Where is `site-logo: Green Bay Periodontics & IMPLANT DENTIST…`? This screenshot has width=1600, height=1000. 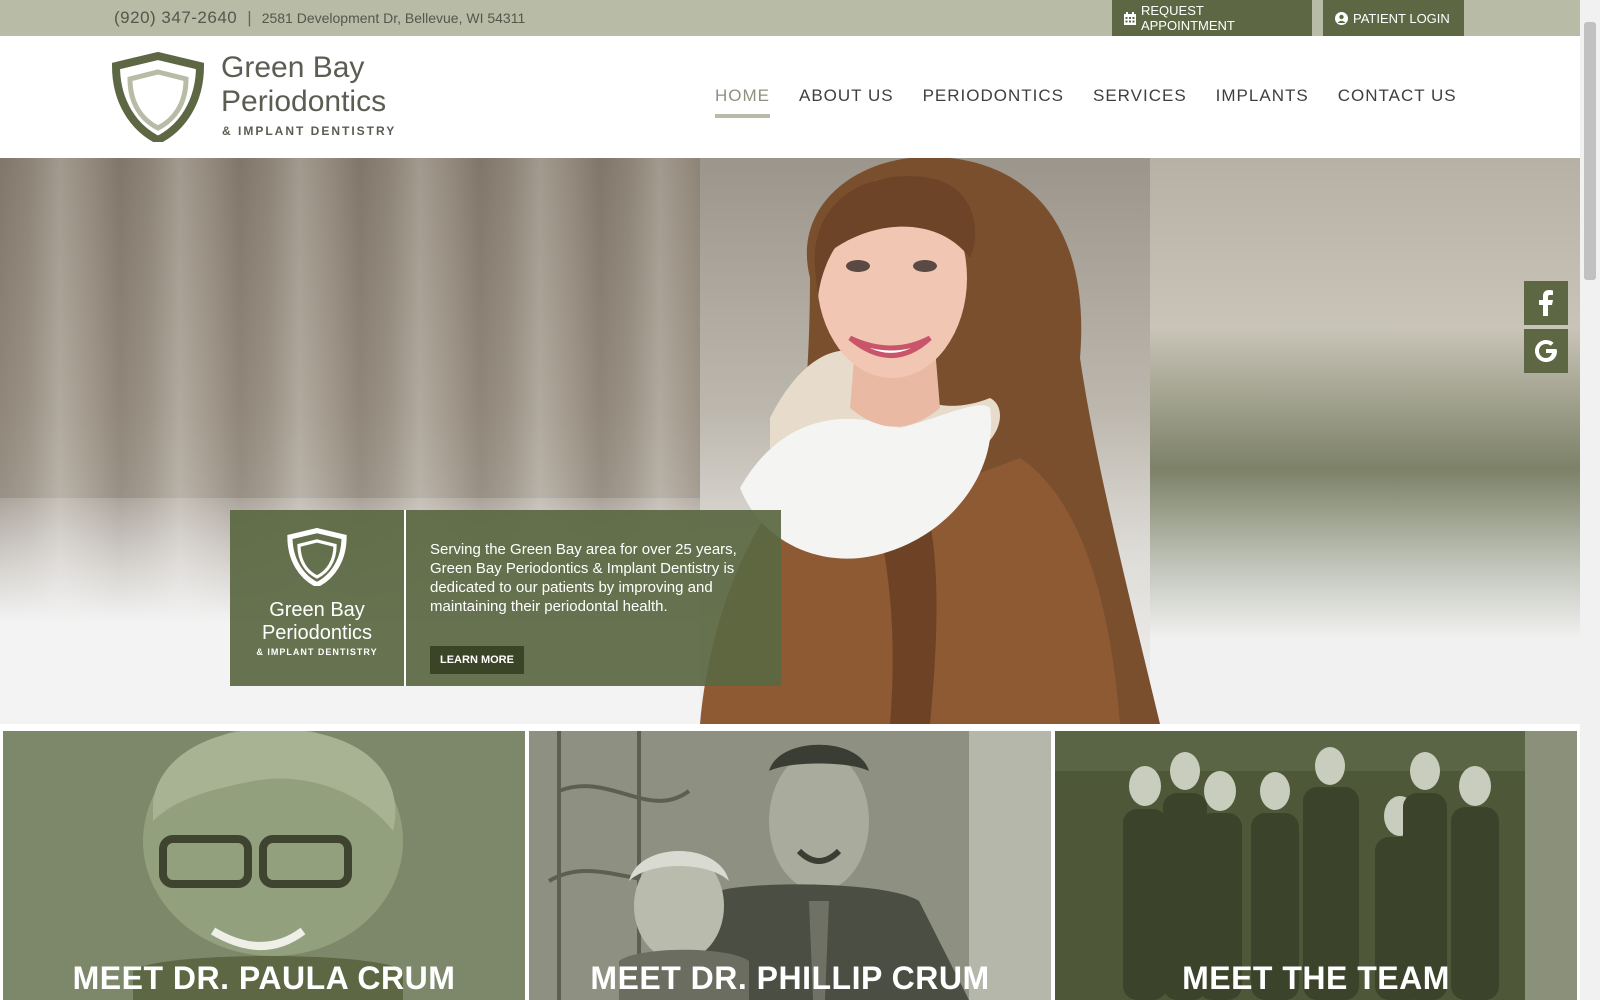
site-logo: Green Bay Periodontics & IMPLANT DENTIST… is located at coordinates (267, 98).